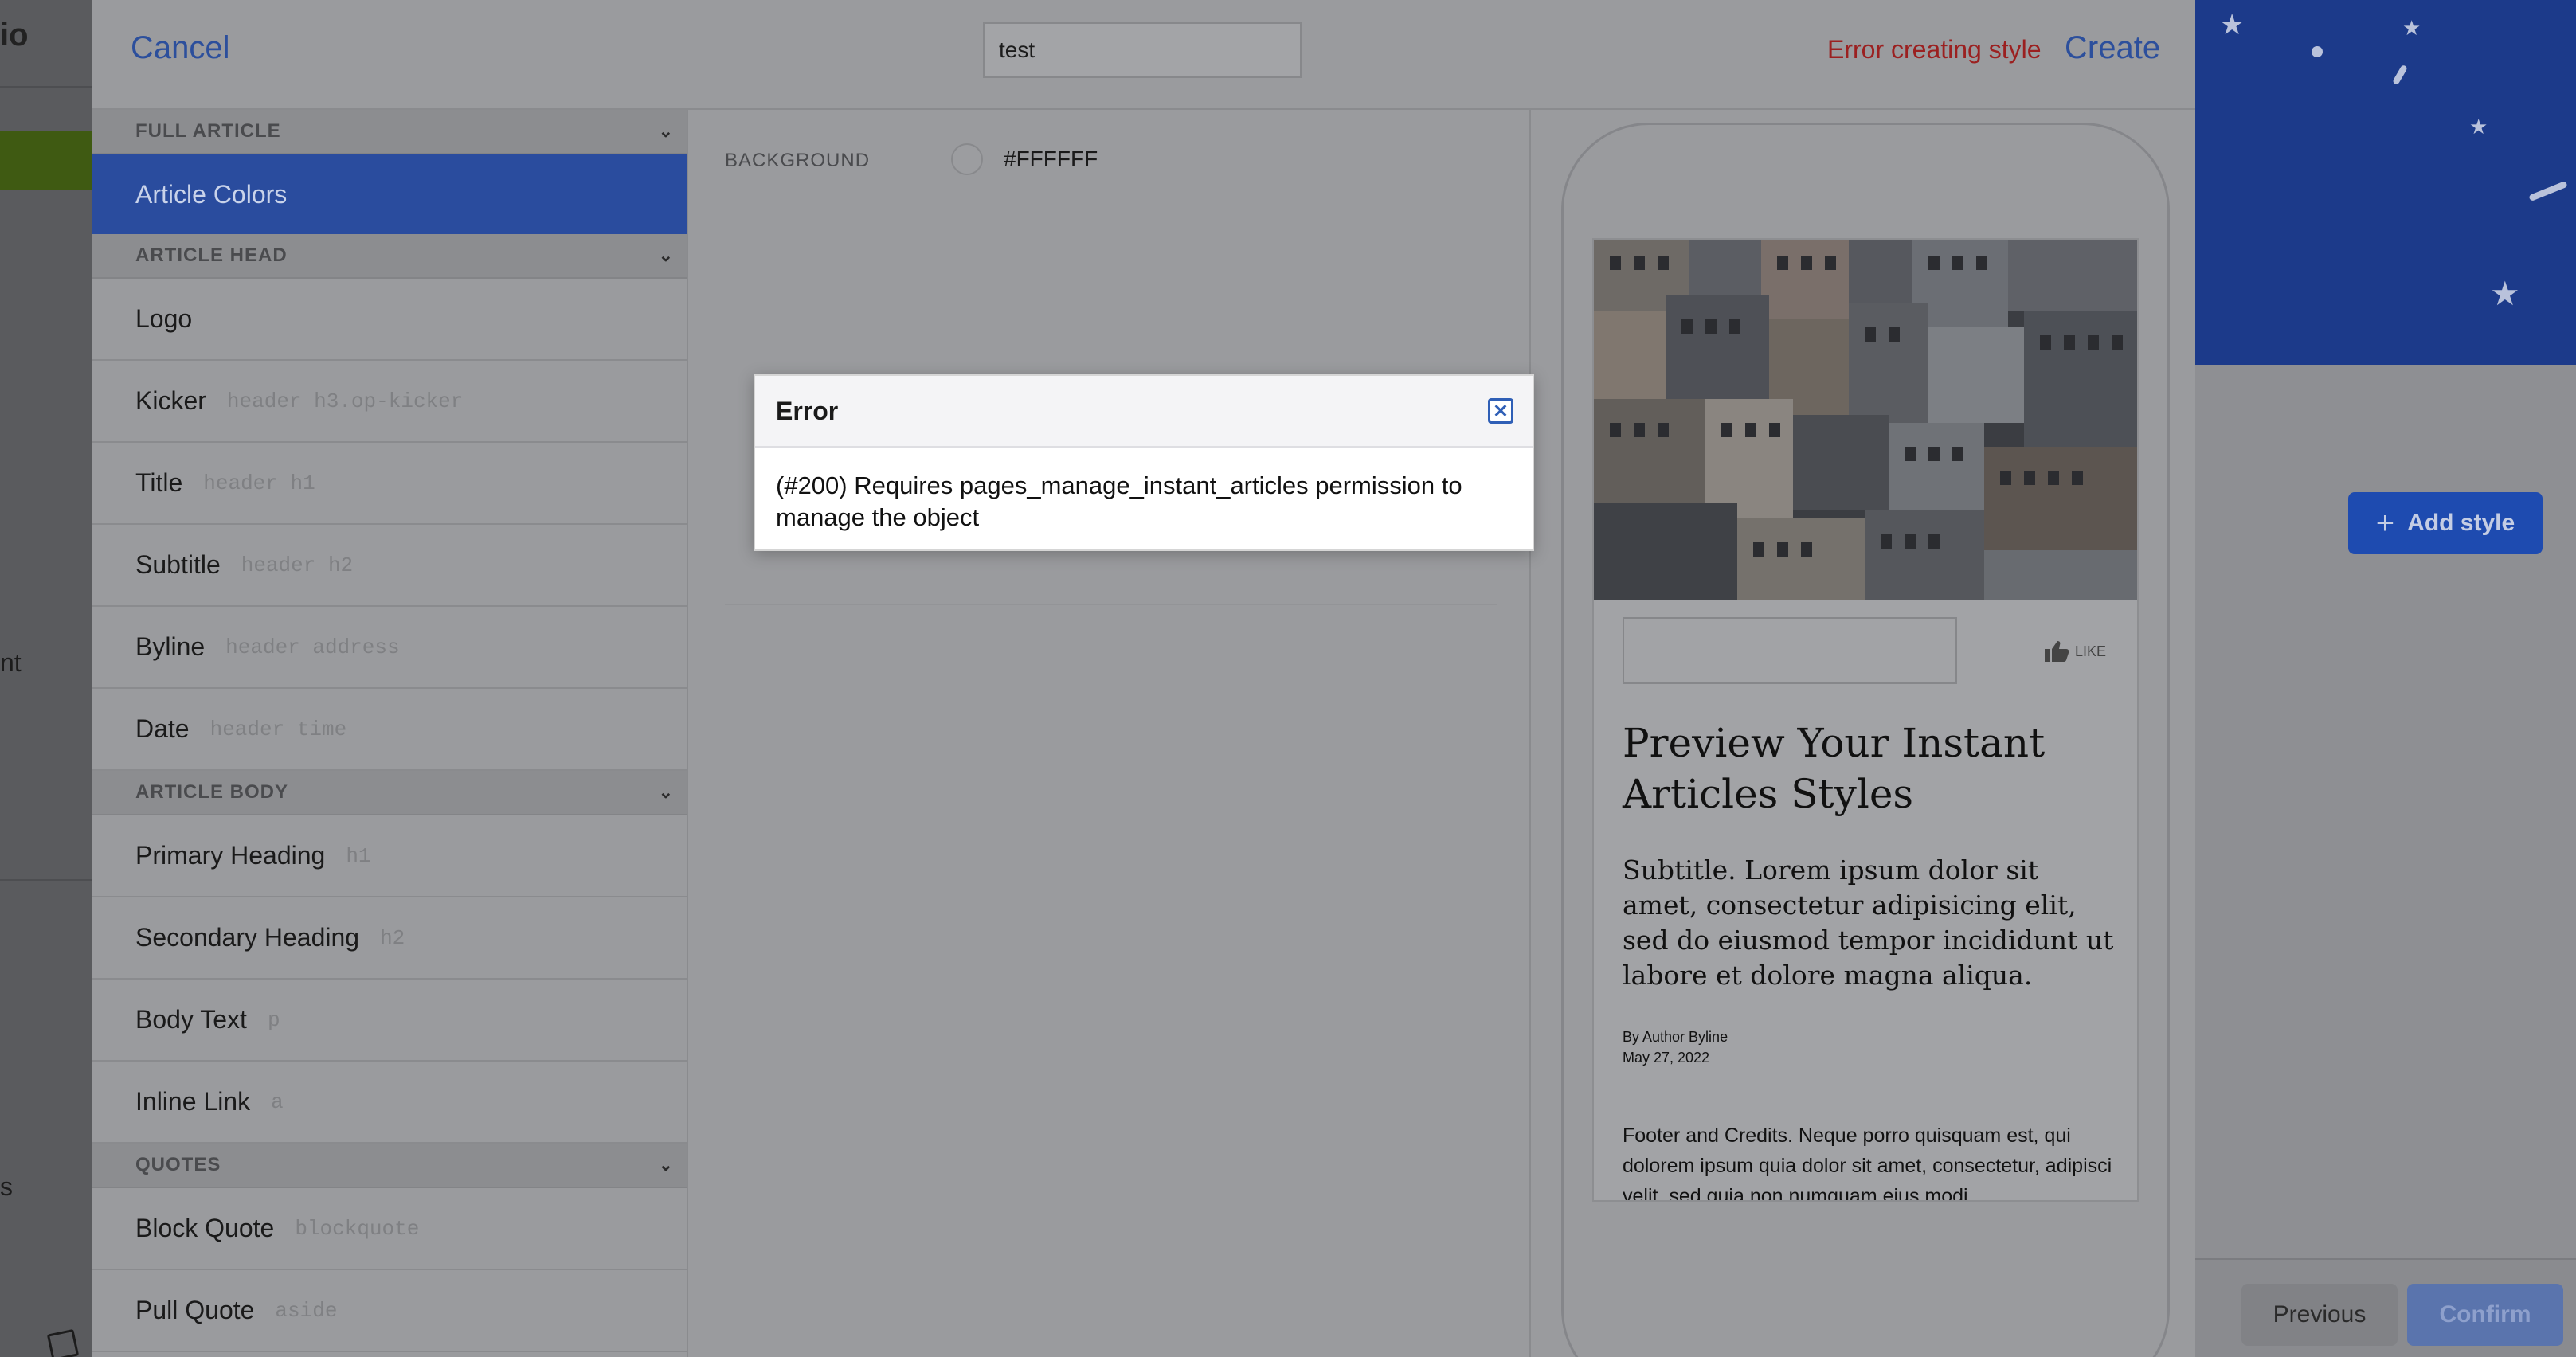  I want to click on css-selector-hint: p, so click(273, 1020).